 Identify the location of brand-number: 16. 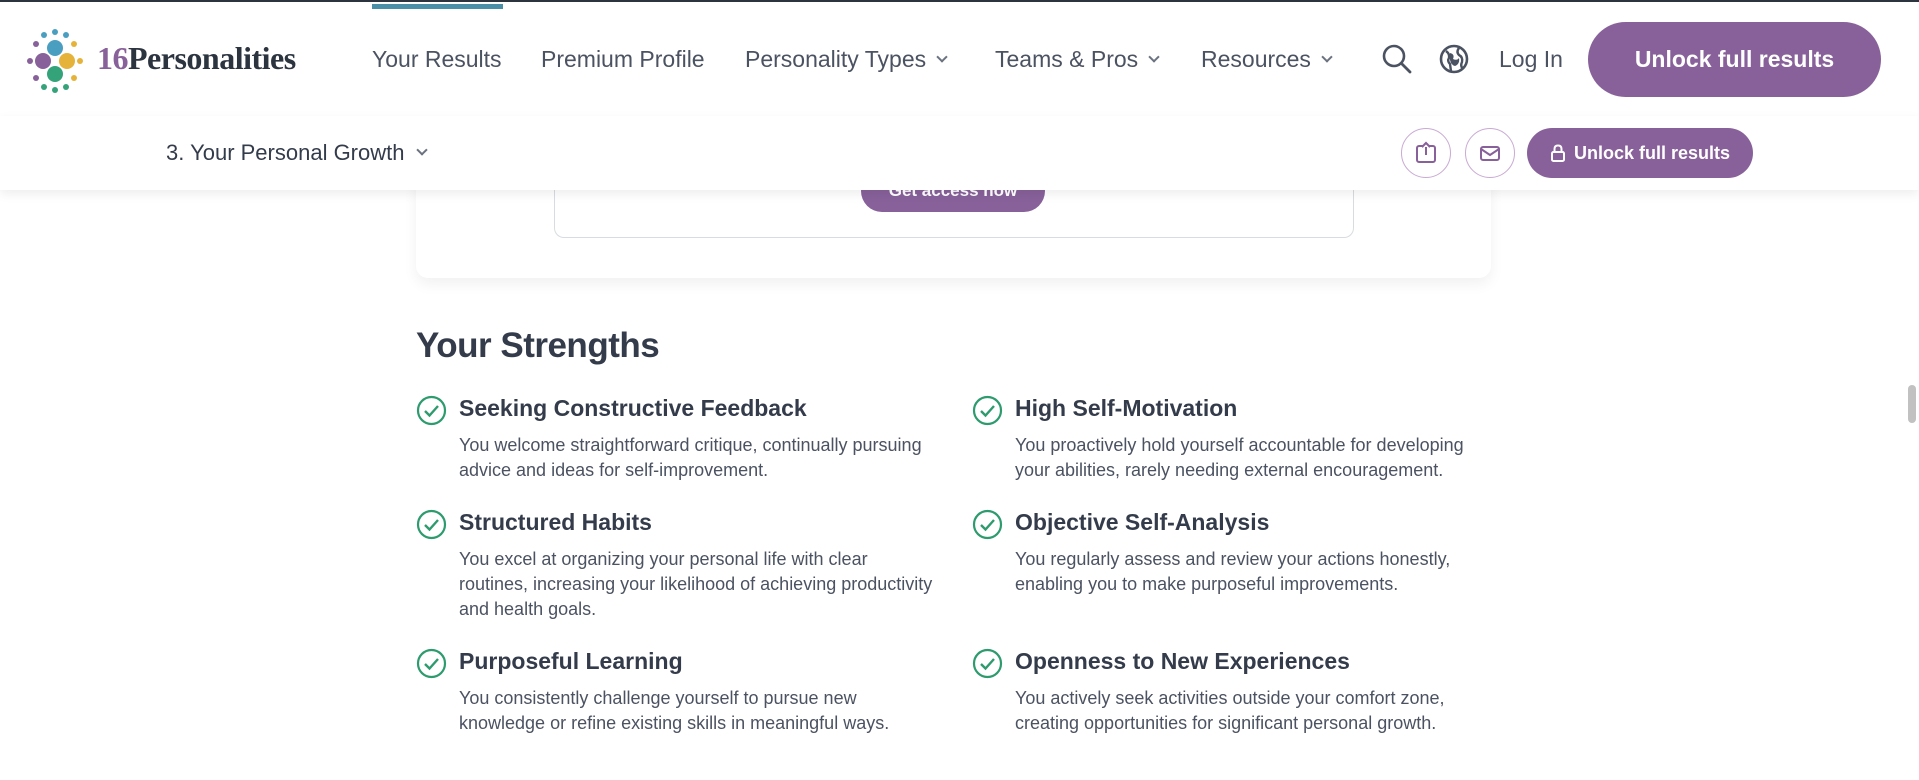
(113, 58).